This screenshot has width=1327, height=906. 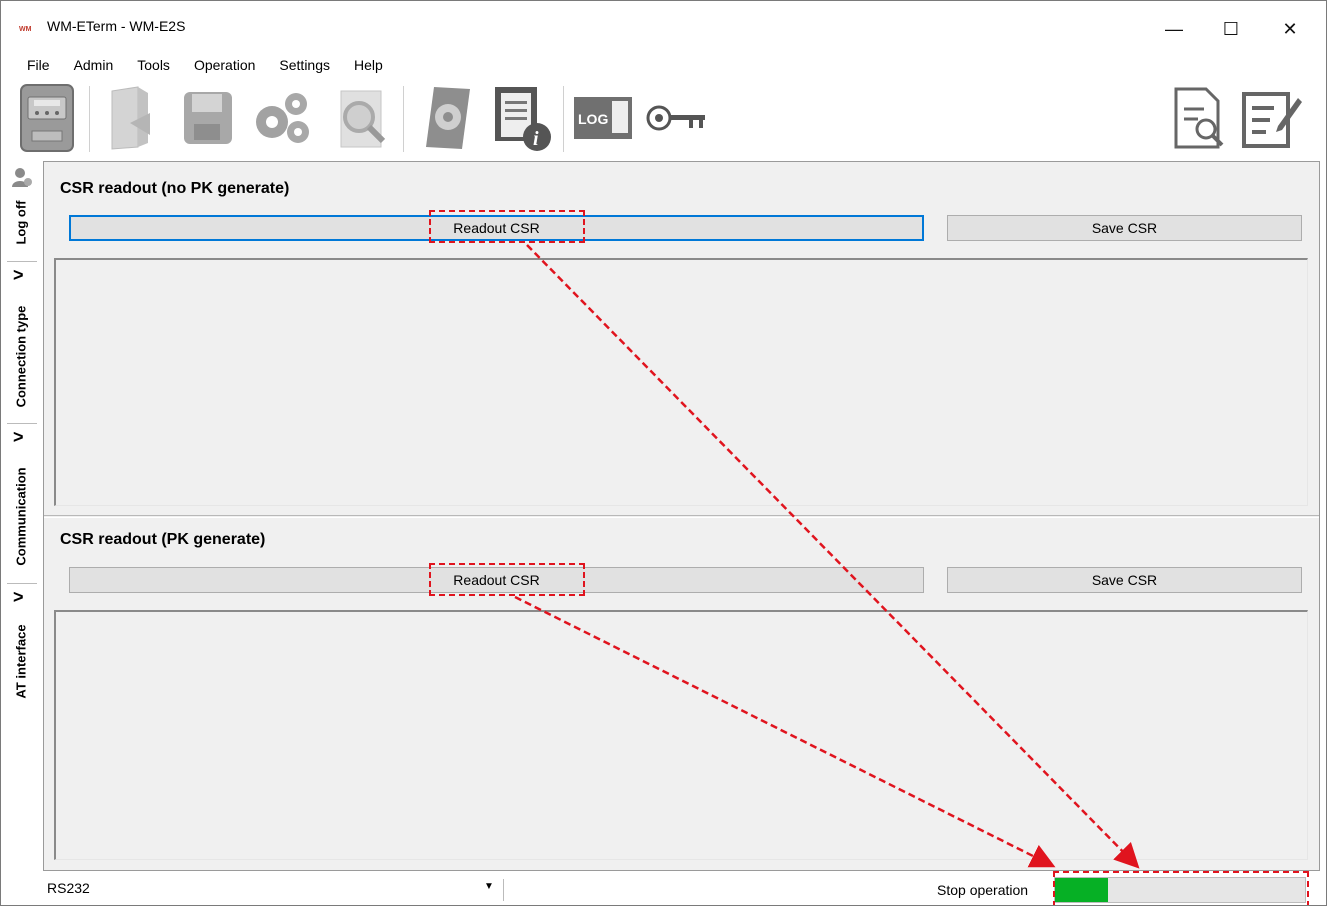 I want to click on section-title: CSR readout (PK generate), so click(x=163, y=539).